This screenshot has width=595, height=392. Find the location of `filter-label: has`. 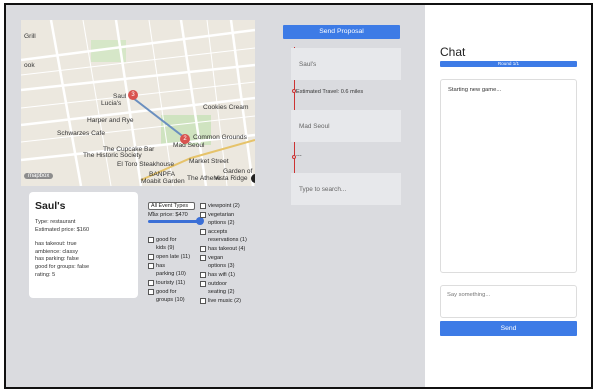

filter-label: has is located at coordinates (161, 266).